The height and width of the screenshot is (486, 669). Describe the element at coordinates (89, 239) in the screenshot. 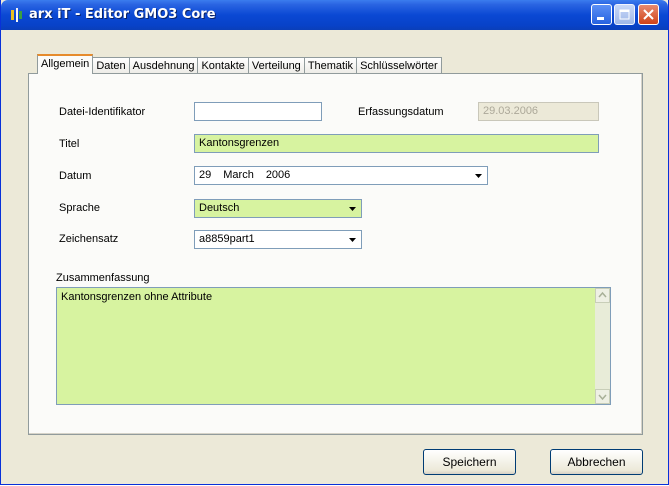

I see `charset-label: Zeichensatz` at that location.